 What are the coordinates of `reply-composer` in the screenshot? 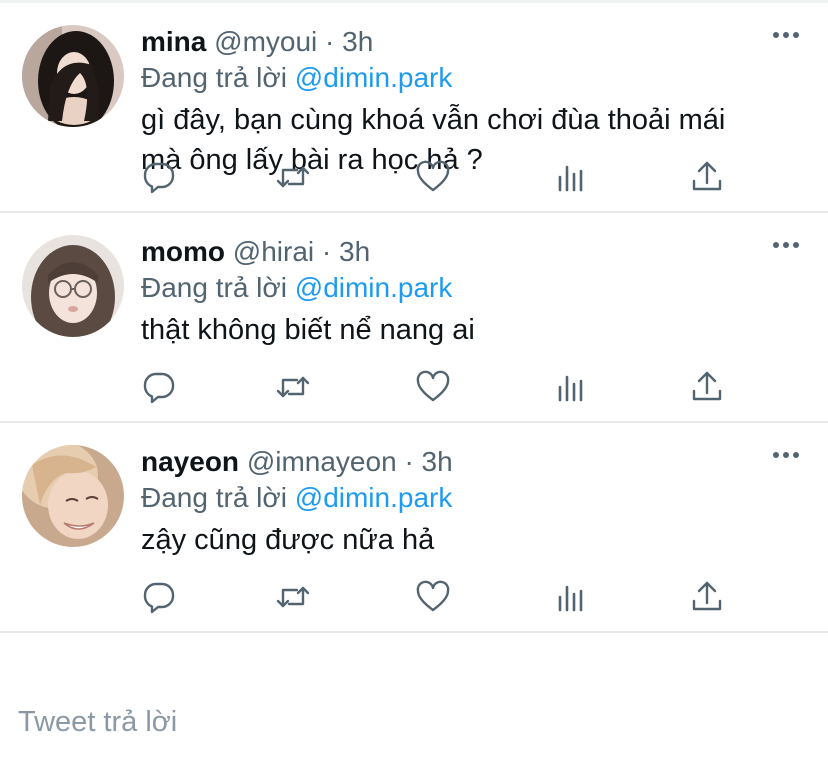 It's located at (414, 719).